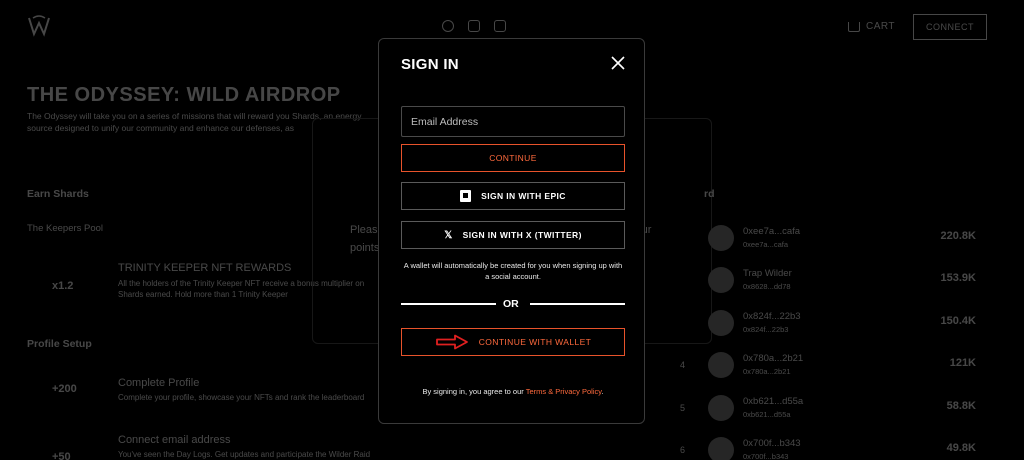  I want to click on continue-button: CONTINUE, so click(513, 158).